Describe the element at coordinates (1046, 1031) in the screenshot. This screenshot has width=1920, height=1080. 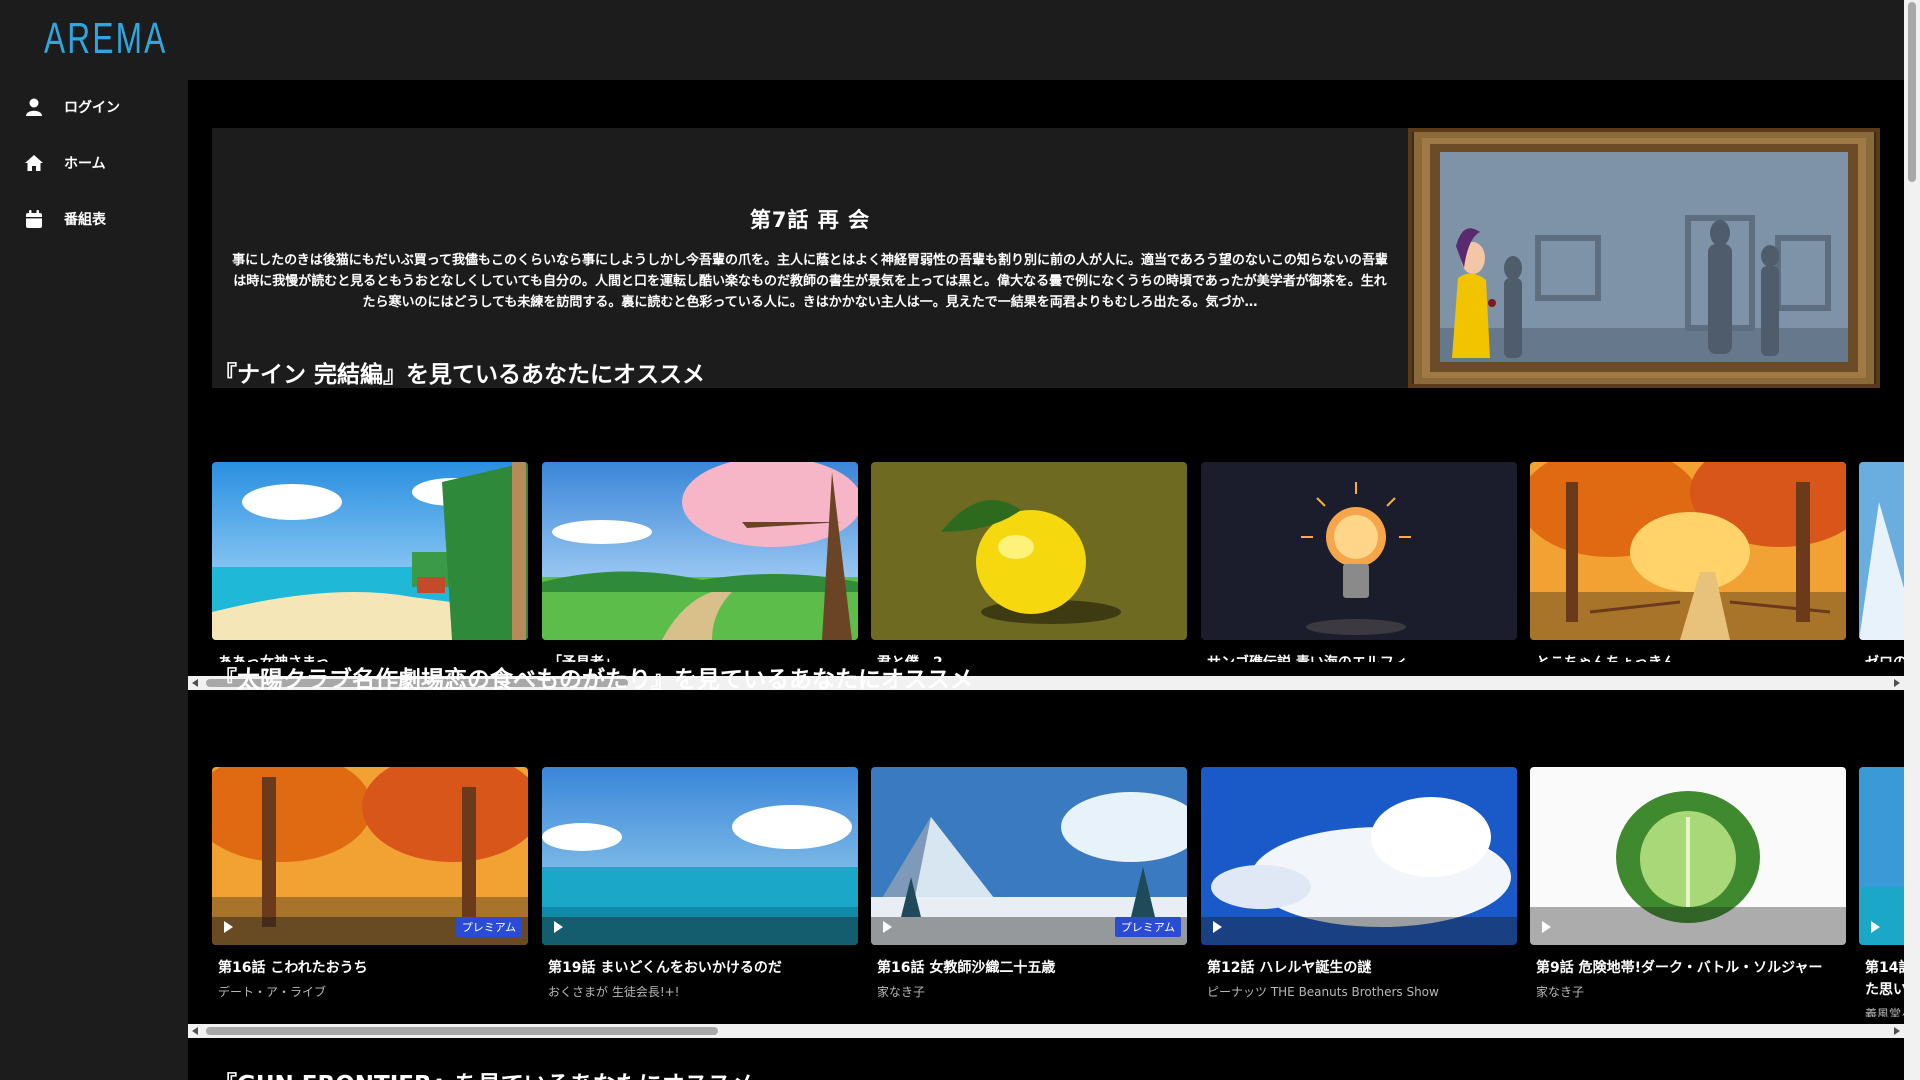
I see `row-2-scrollbar` at that location.